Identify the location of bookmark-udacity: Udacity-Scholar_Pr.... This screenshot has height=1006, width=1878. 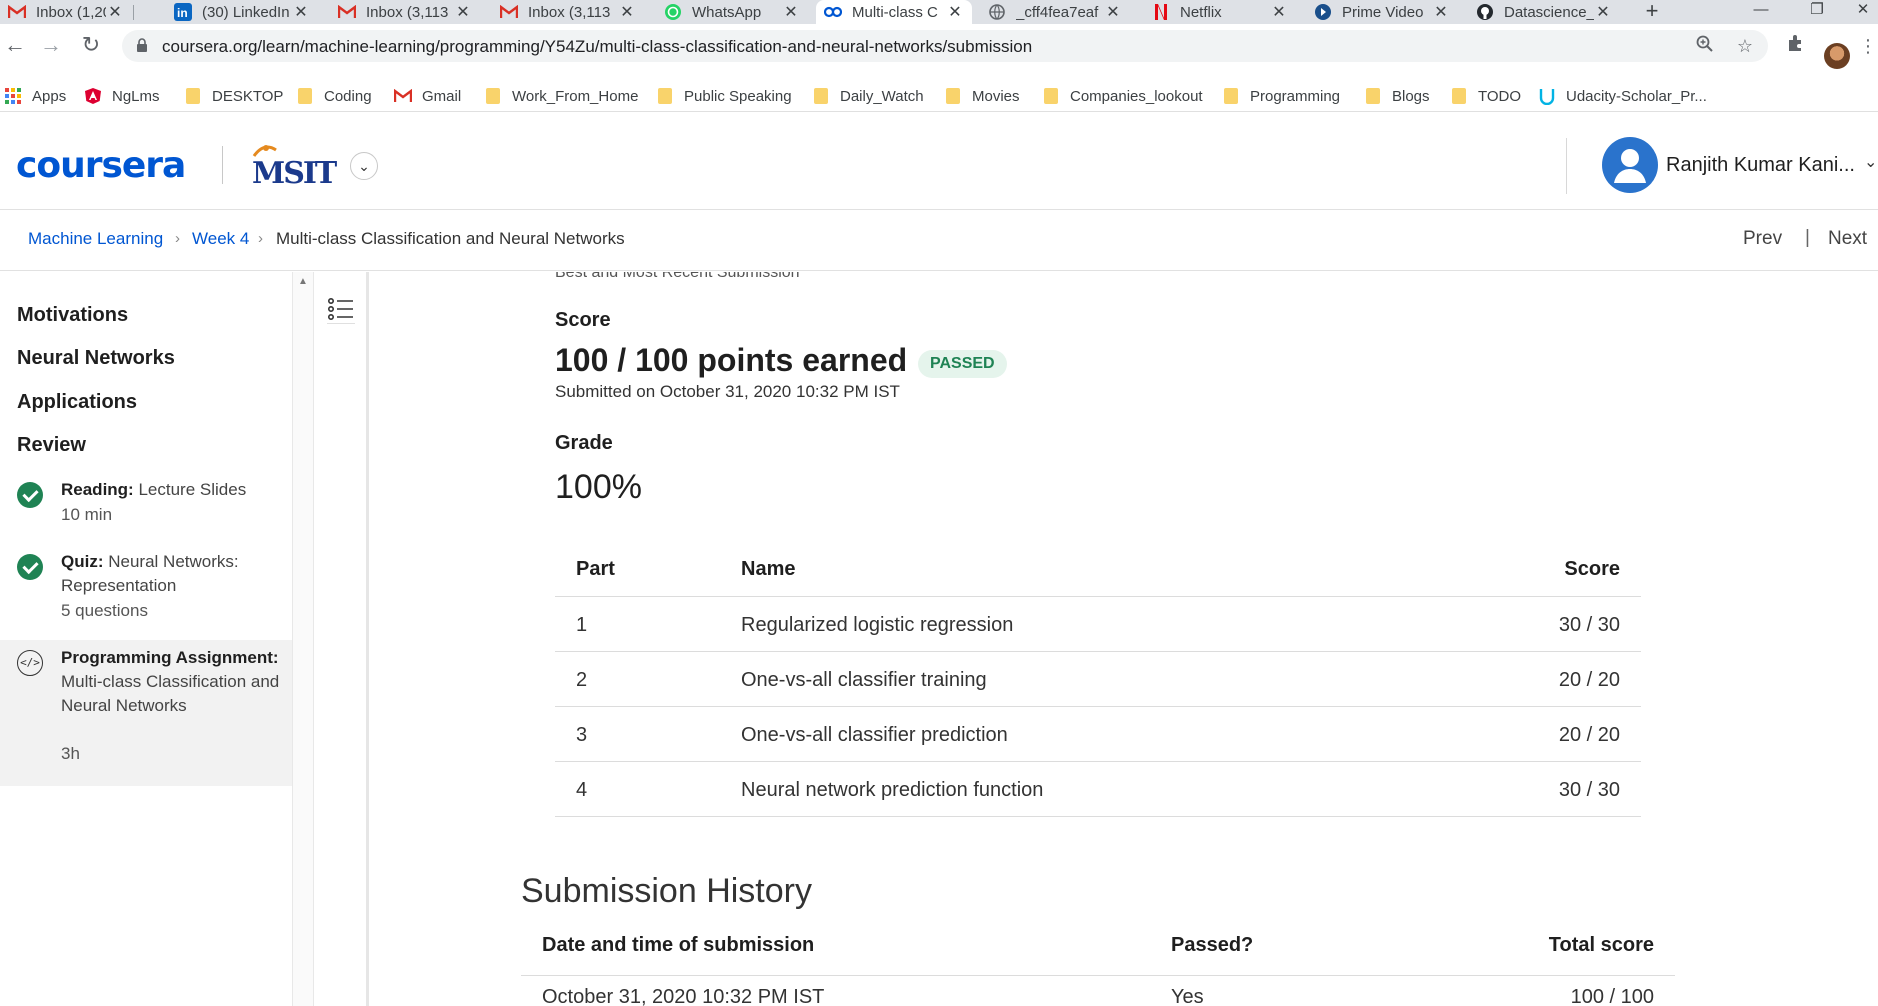
(1622, 96).